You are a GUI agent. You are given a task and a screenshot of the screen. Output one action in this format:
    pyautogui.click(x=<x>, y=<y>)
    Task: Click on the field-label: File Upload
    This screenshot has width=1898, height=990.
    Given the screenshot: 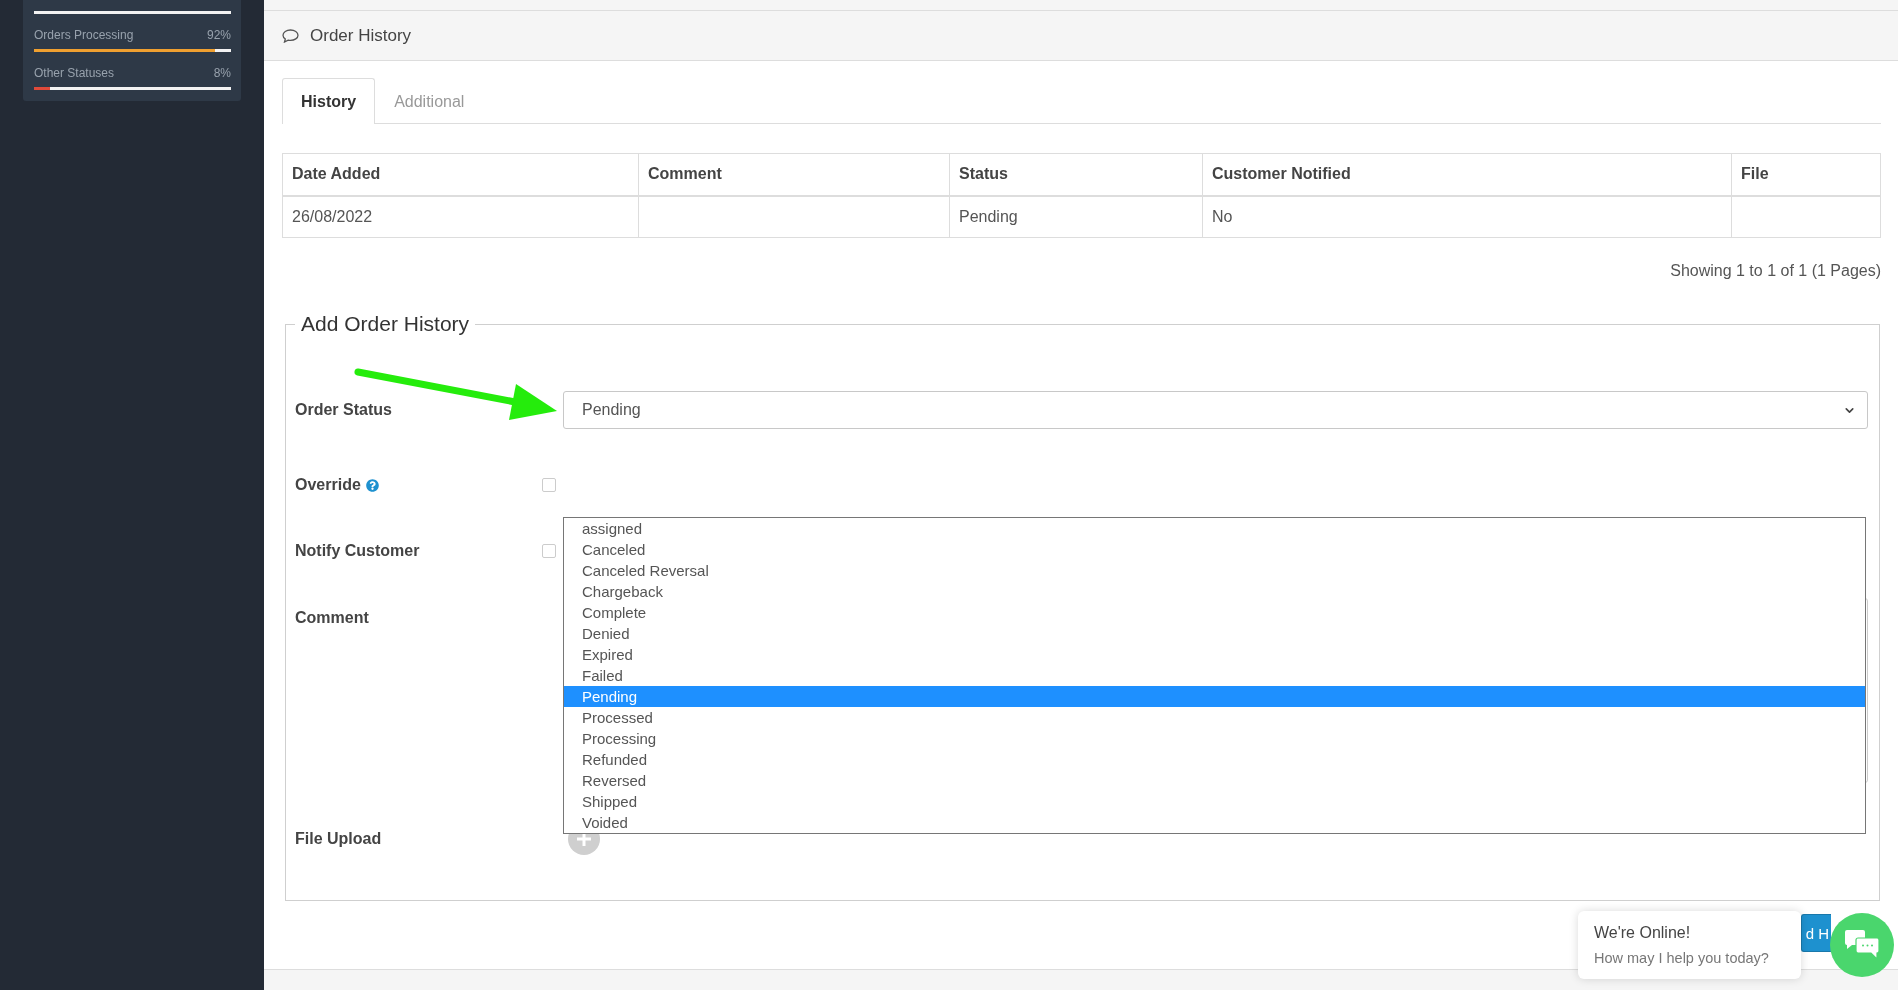 What is the action you would take?
    pyautogui.click(x=338, y=839)
    